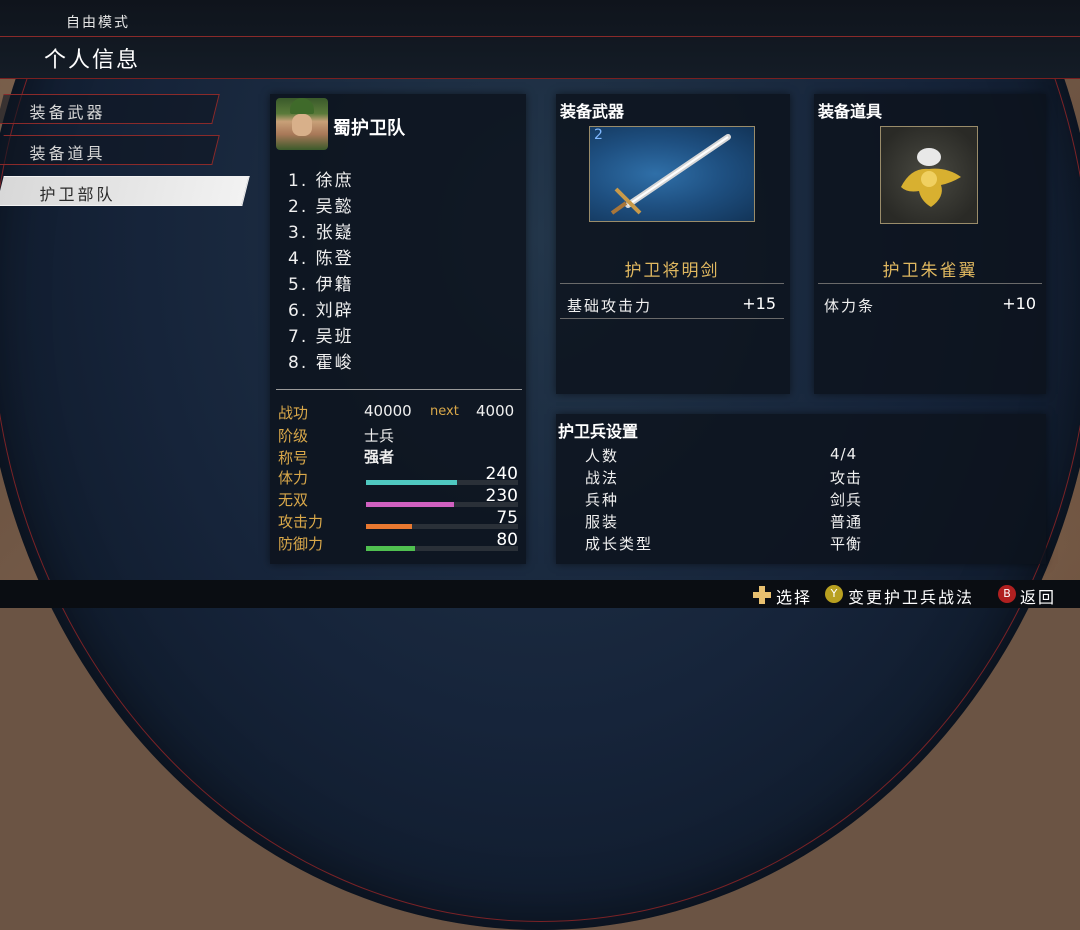 The width and height of the screenshot is (1080, 930). I want to click on unit-name: 蜀护卫队, so click(369, 128).